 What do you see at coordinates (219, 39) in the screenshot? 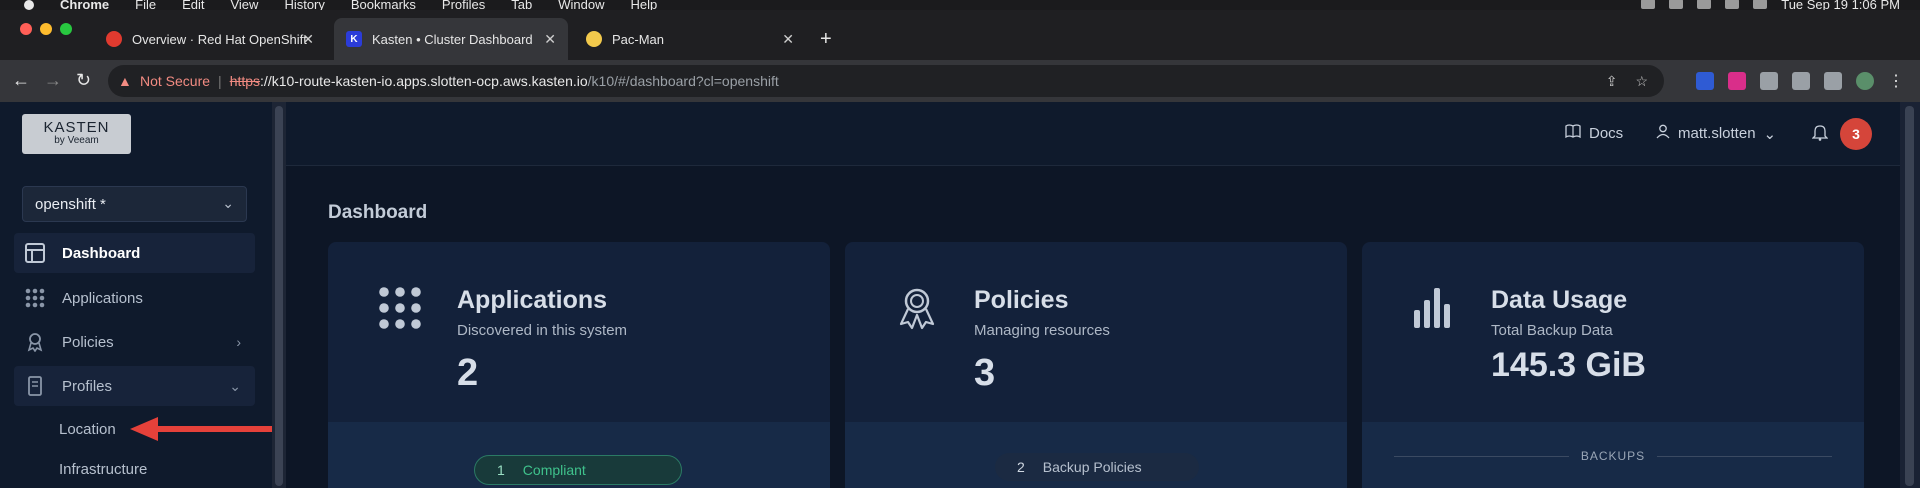
I see `tab-title: Overview · Red Hat OpenShift` at bounding box center [219, 39].